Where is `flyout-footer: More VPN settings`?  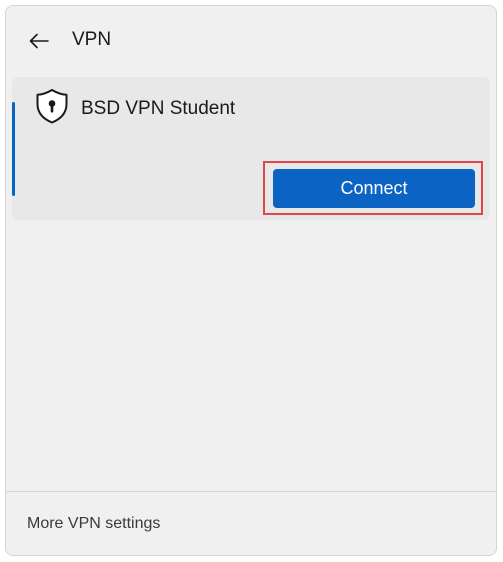 flyout-footer: More VPN settings is located at coordinates (251, 523).